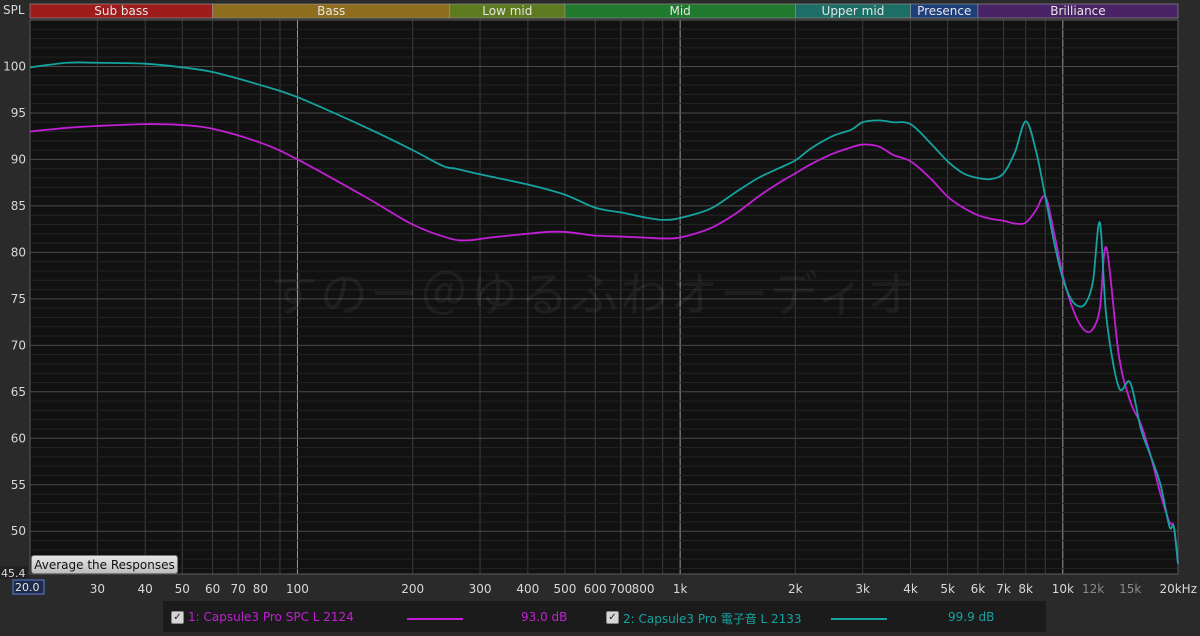 This screenshot has width=1200, height=636. What do you see at coordinates (177, 617) in the screenshot?
I see `legend-checkbox-1: ✓` at bounding box center [177, 617].